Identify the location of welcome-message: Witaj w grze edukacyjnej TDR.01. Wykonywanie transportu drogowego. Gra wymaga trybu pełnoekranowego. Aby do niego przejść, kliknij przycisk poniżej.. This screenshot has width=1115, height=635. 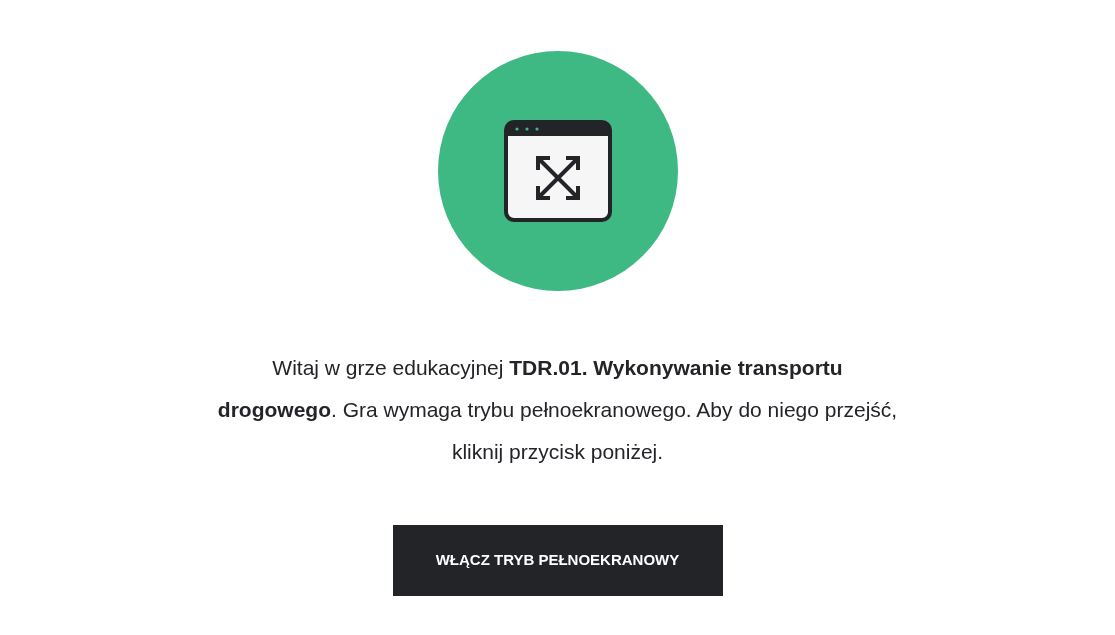
(557, 410).